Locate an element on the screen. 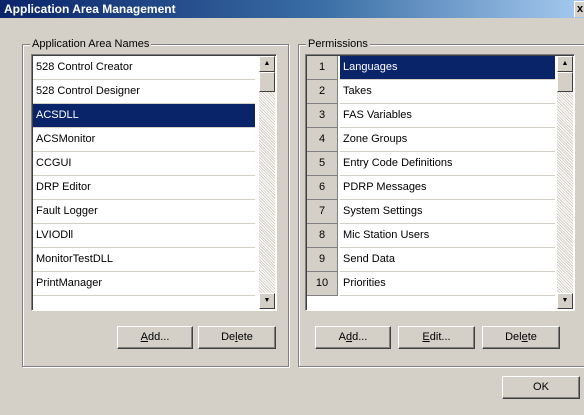 This screenshot has width=584, height=415. permission-name: System Settings is located at coordinates (447, 212).